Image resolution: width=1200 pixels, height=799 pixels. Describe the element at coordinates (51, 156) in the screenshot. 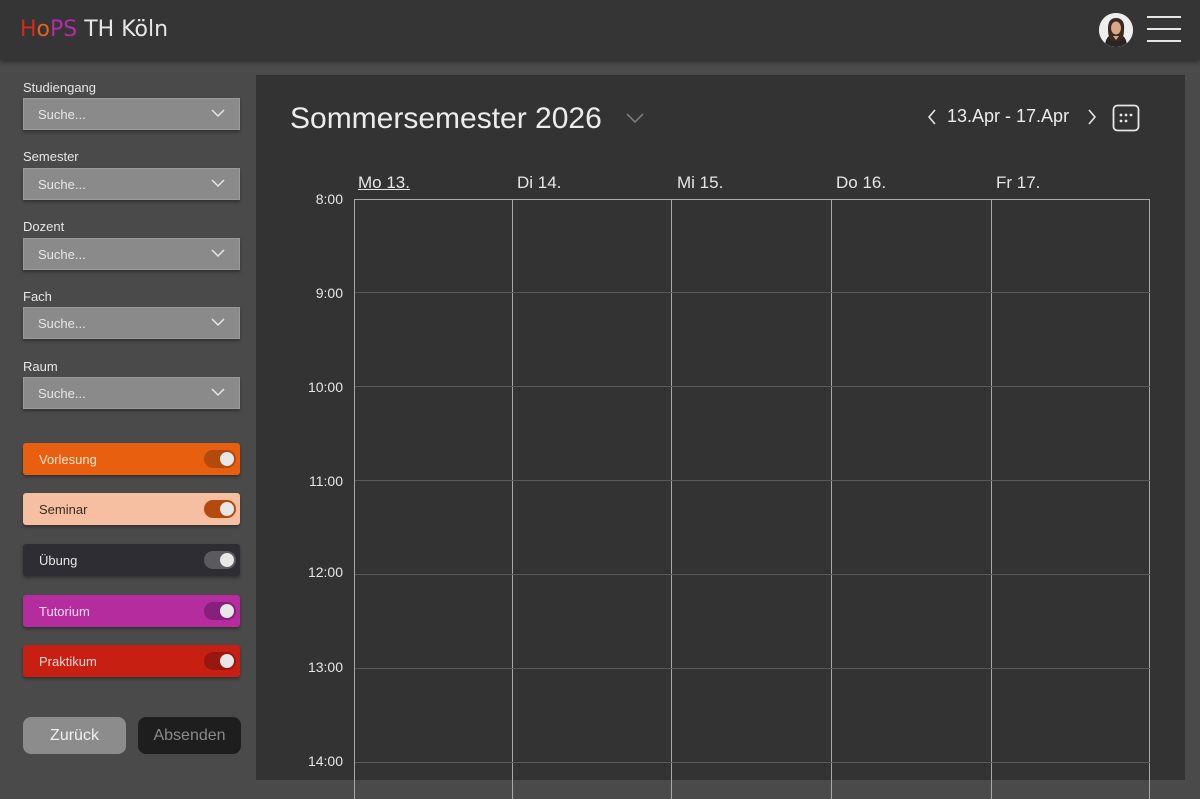

I see `semester-label: Semester` at that location.